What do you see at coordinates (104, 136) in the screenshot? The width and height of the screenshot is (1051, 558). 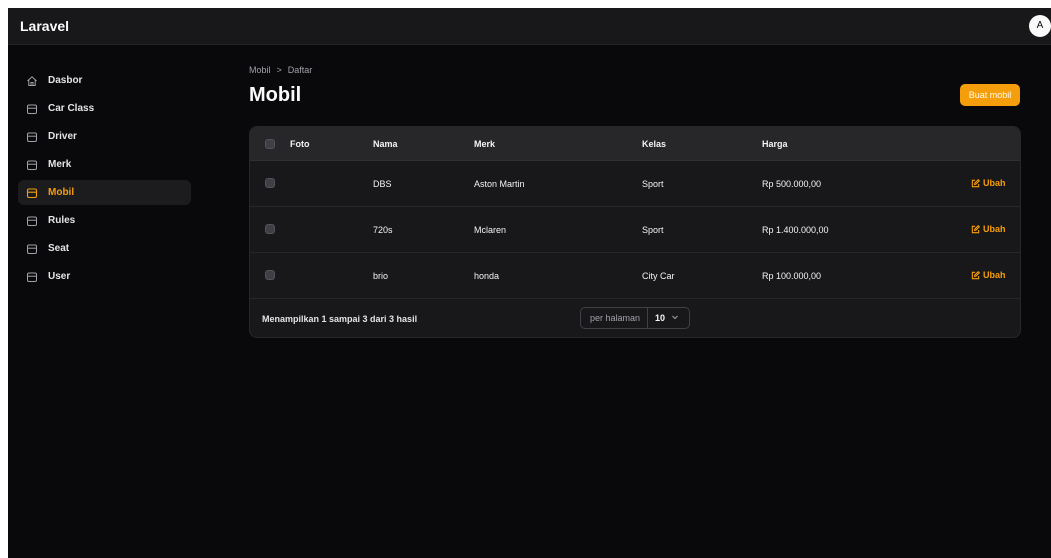 I see `sidebar-item-driver: Driver` at bounding box center [104, 136].